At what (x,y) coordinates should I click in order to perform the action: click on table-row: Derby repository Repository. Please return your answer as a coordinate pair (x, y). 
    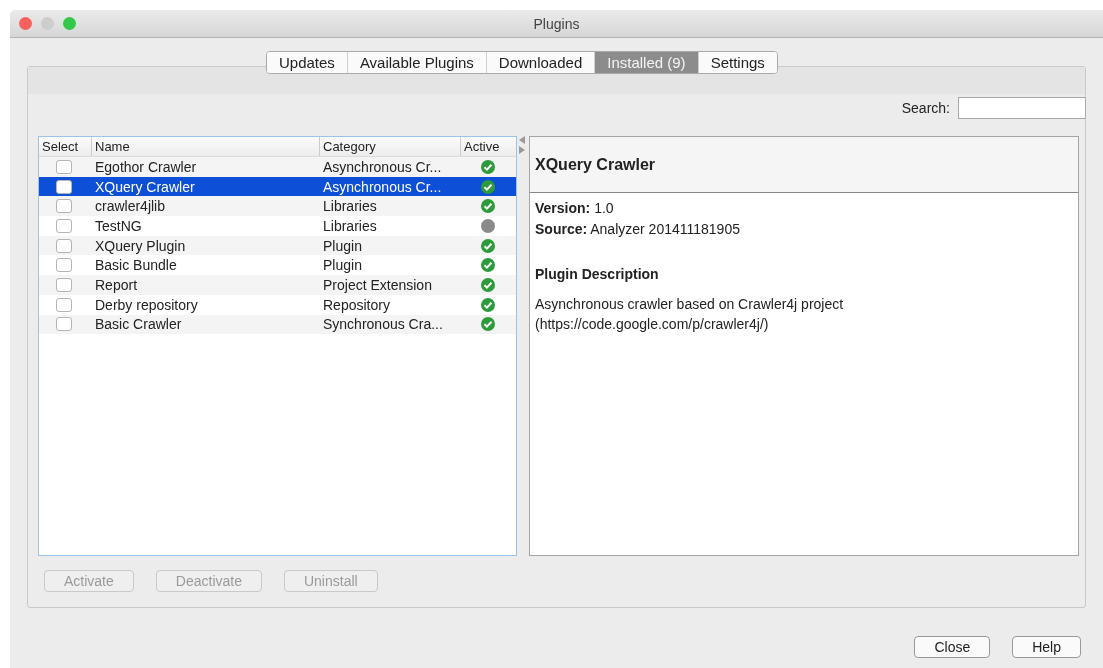
    Looking at the image, I should click on (277, 304).